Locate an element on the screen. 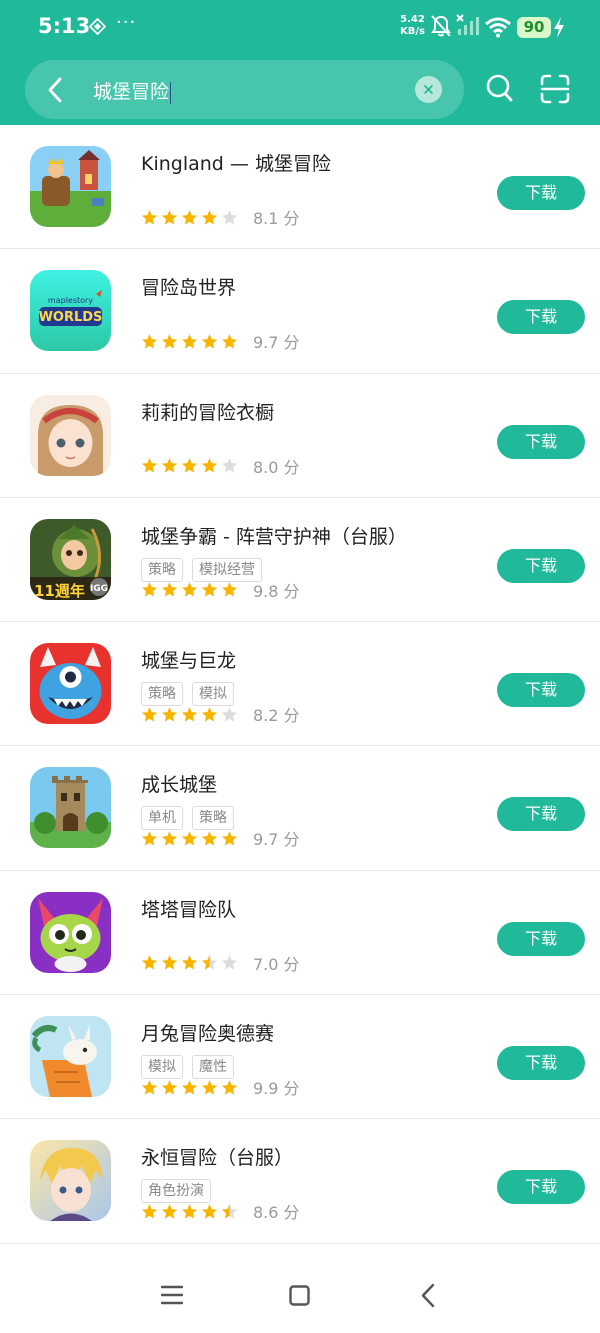 This screenshot has width=600, height=1333. app-tags: 单机 策略 is located at coordinates (187, 818).